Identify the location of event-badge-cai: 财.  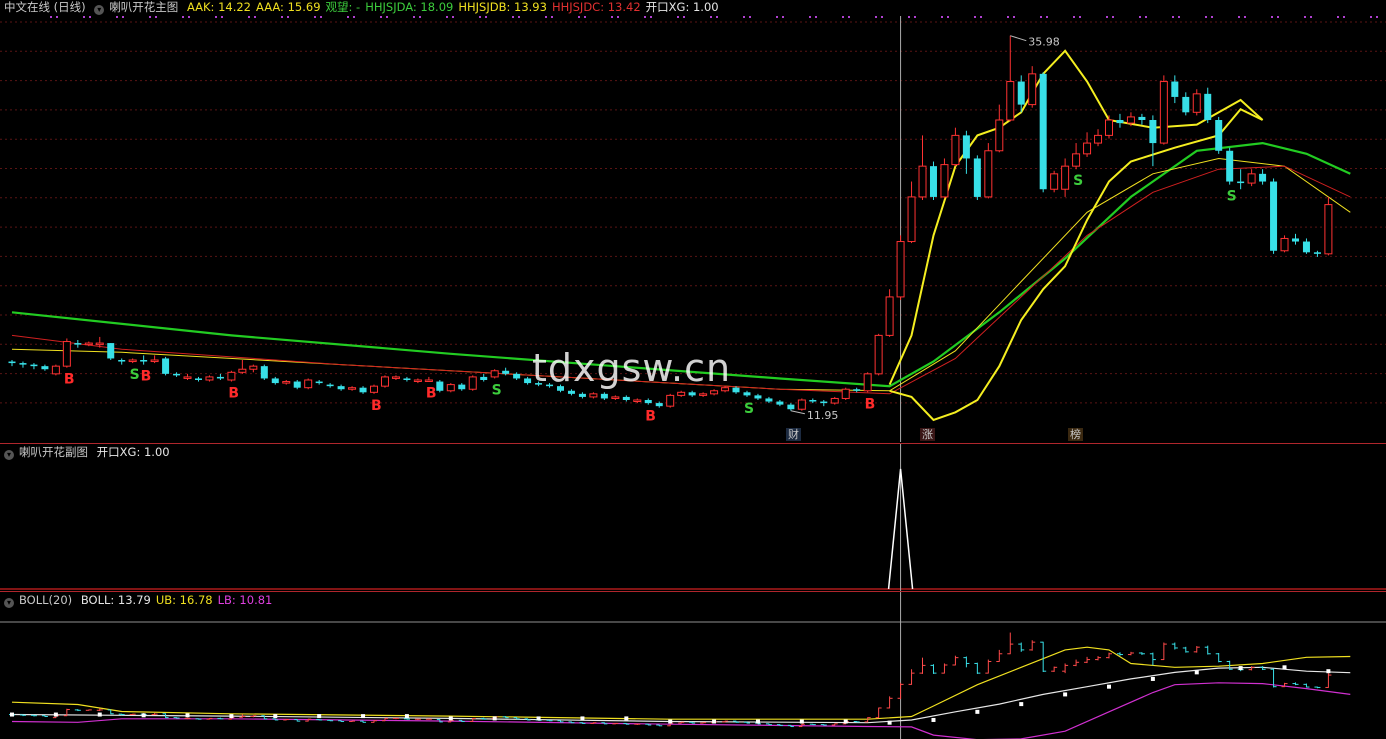
(793, 434).